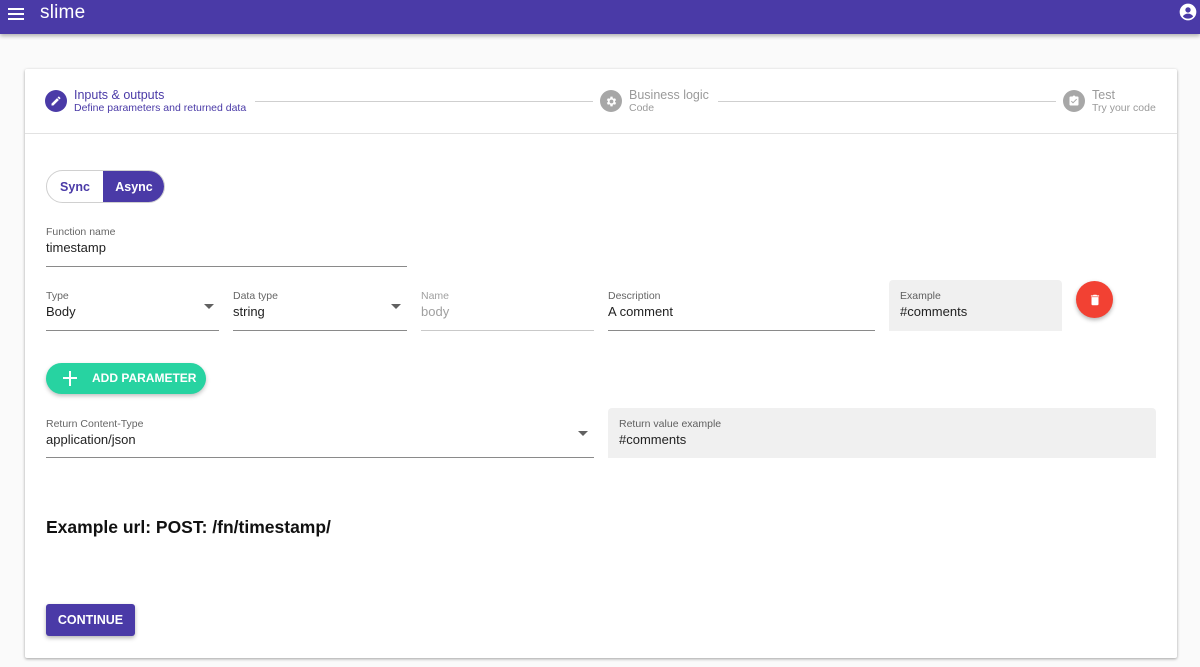 The image size is (1200, 667). I want to click on field-label: Name, so click(435, 296).